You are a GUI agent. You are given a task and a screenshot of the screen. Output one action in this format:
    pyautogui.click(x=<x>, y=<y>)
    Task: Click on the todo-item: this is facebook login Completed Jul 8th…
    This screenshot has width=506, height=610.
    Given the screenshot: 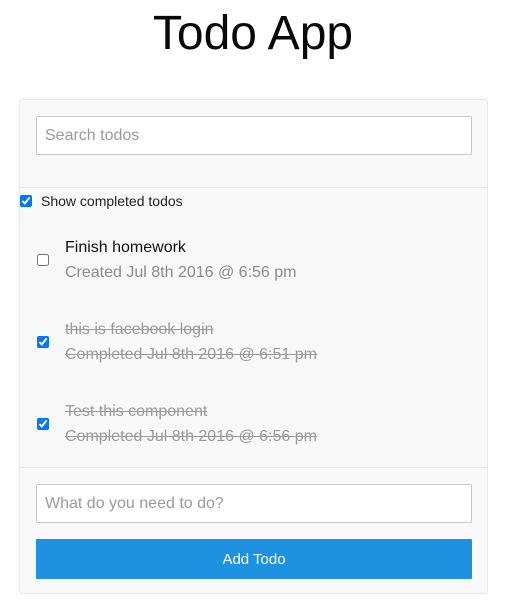 What is the action you would take?
    pyautogui.click(x=253, y=341)
    